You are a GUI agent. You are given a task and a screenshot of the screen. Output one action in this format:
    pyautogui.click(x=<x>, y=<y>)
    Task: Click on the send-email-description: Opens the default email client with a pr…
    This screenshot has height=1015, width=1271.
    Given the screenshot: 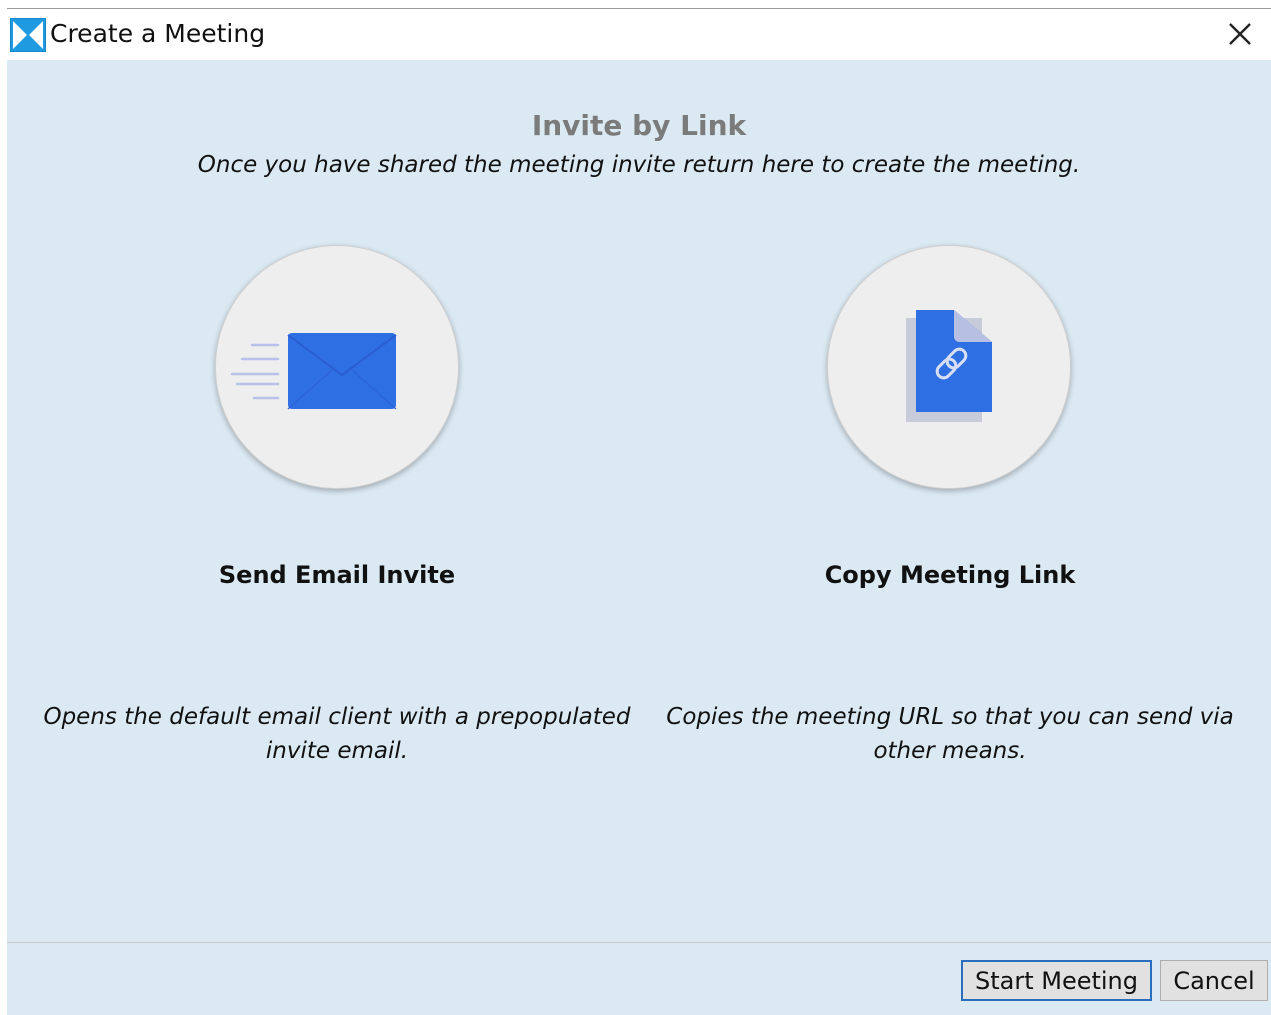 What is the action you would take?
    pyautogui.click(x=337, y=734)
    